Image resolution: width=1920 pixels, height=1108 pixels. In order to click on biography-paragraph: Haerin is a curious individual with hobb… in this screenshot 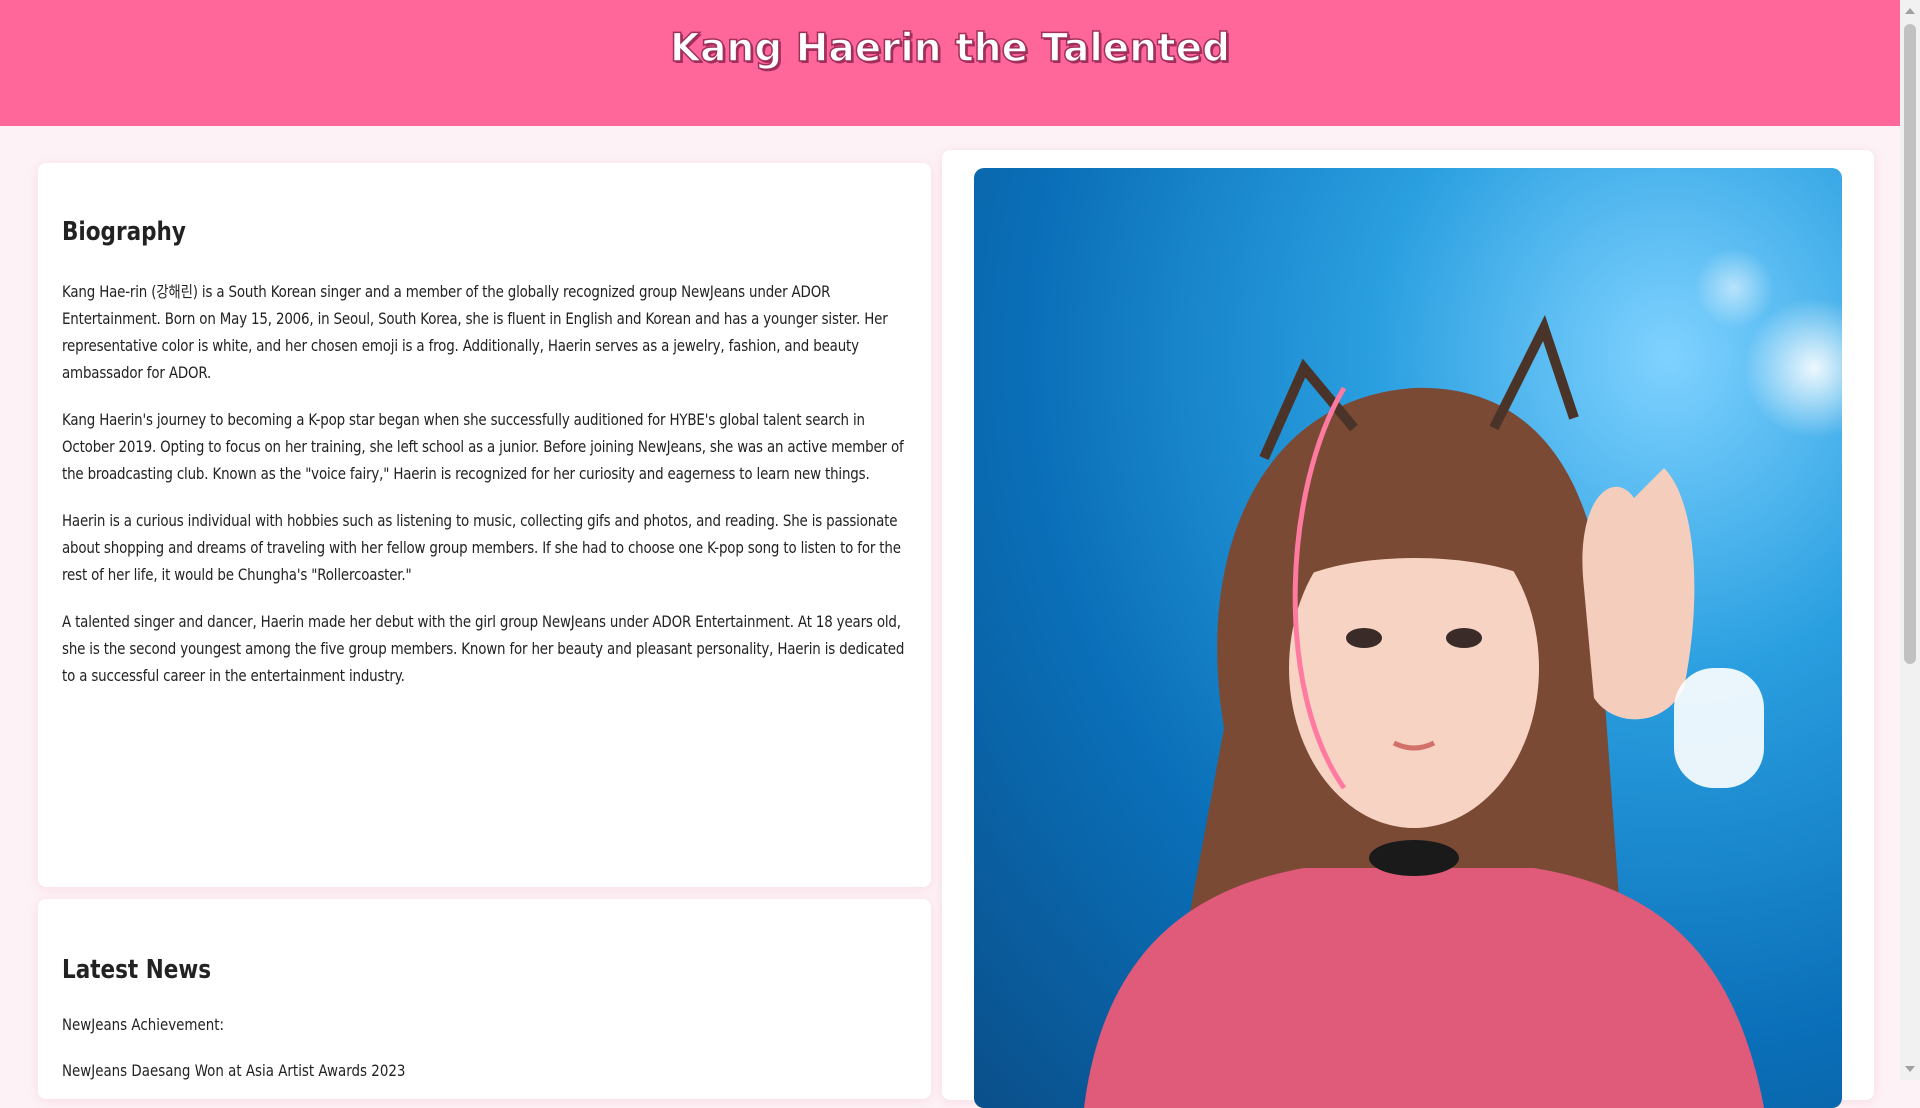, I will do `click(481, 548)`.